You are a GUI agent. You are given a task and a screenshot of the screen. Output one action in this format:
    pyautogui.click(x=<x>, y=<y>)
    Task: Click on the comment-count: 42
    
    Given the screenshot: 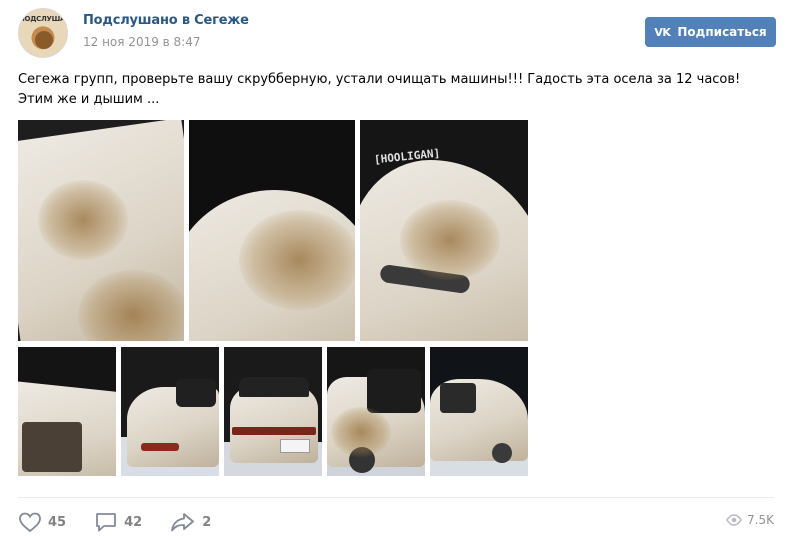 What is the action you would take?
    pyautogui.click(x=133, y=522)
    